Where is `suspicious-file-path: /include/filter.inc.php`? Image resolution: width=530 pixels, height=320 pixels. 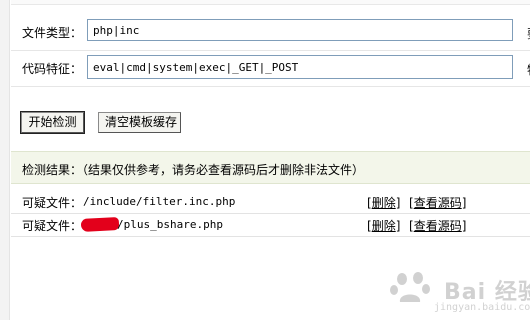 suspicious-file-path: /include/filter.inc.php is located at coordinates (159, 201).